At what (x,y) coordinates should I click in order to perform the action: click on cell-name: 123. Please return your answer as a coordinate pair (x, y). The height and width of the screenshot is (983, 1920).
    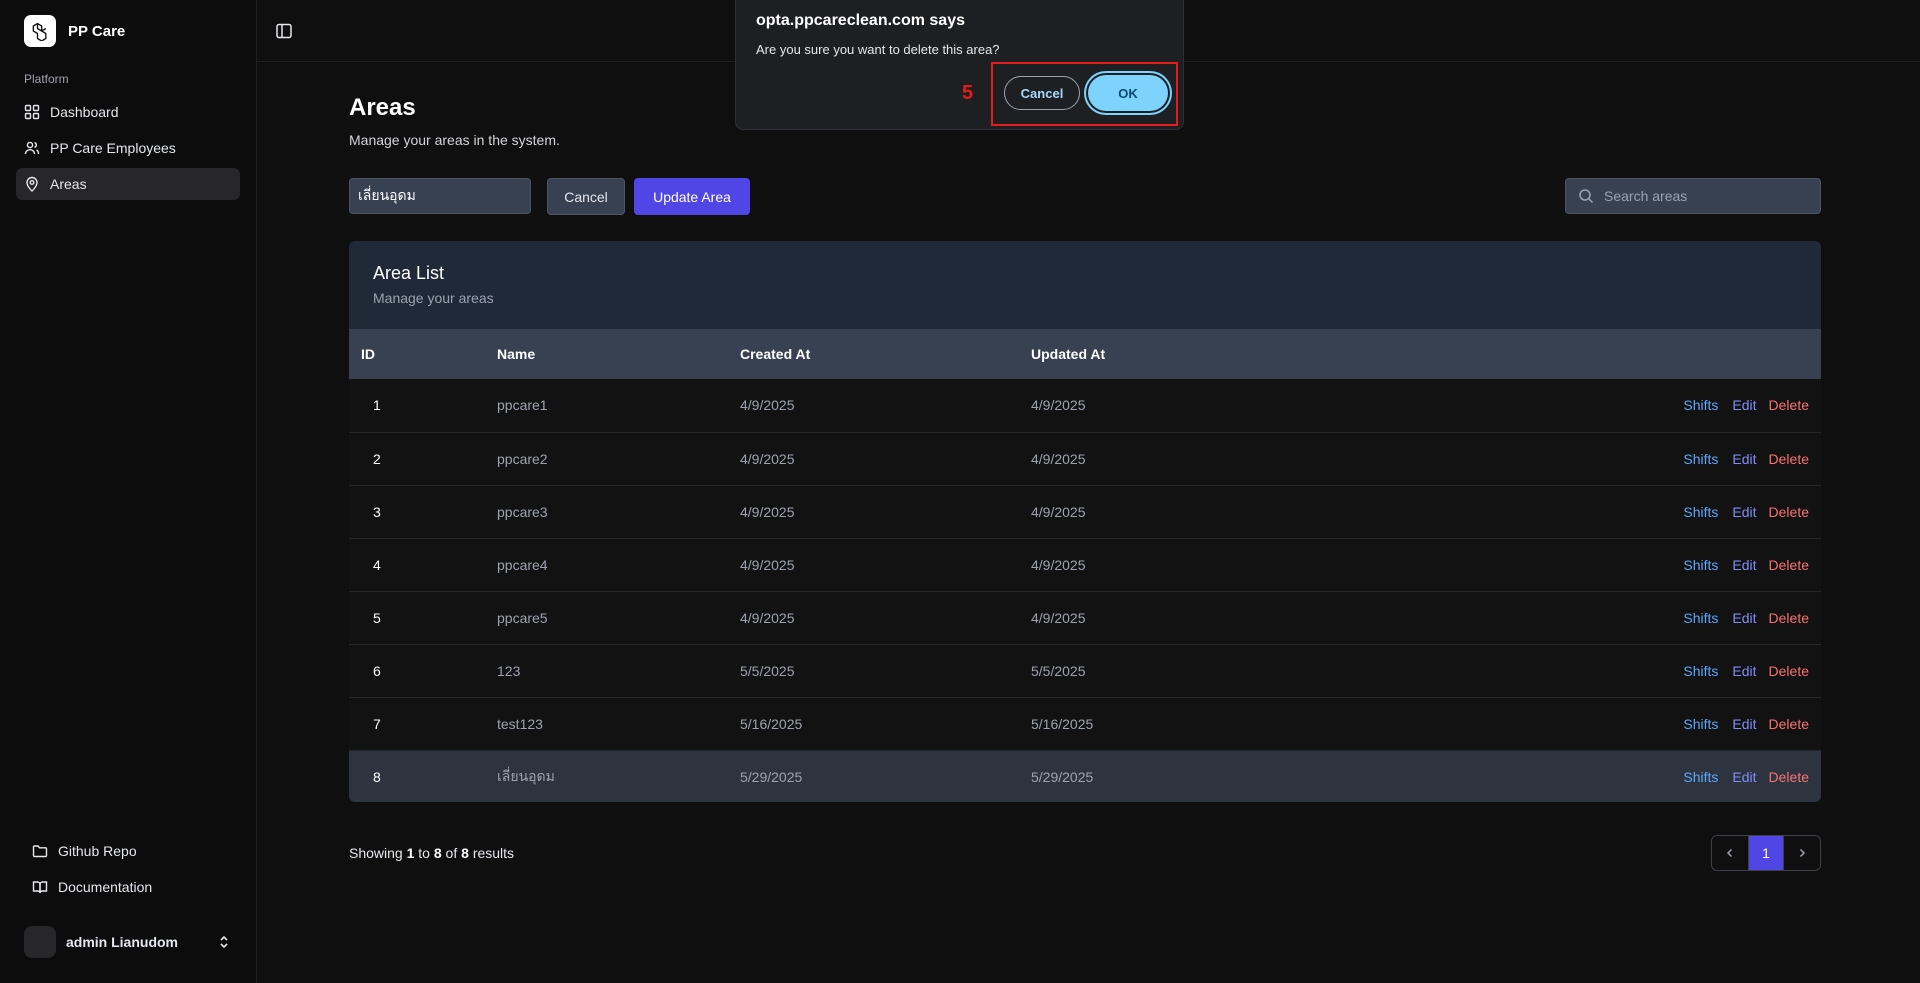
    Looking at the image, I should click on (509, 670).